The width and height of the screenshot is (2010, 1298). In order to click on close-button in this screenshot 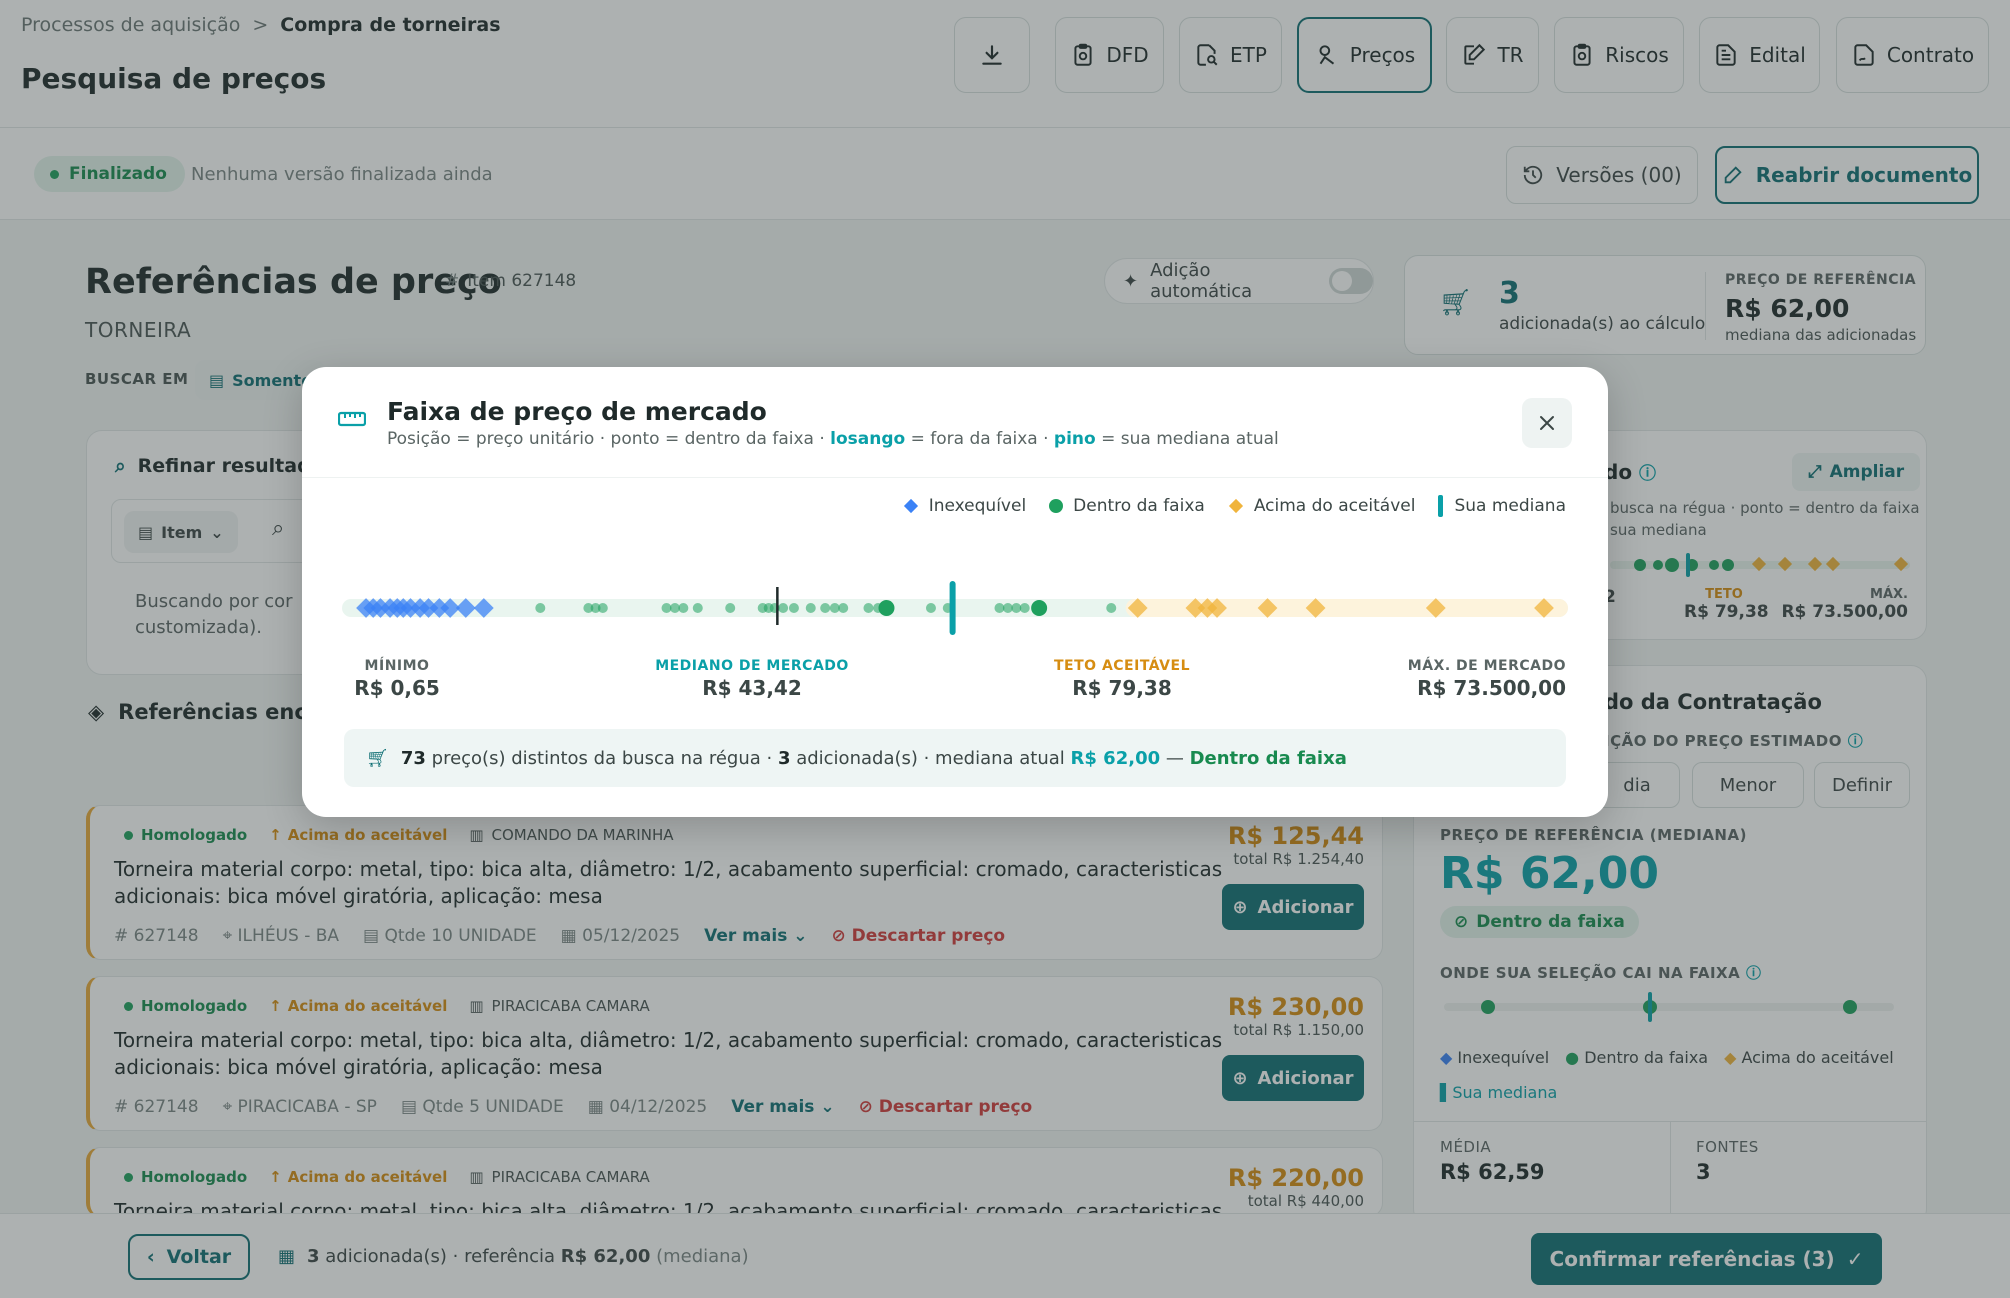, I will do `click(1547, 423)`.